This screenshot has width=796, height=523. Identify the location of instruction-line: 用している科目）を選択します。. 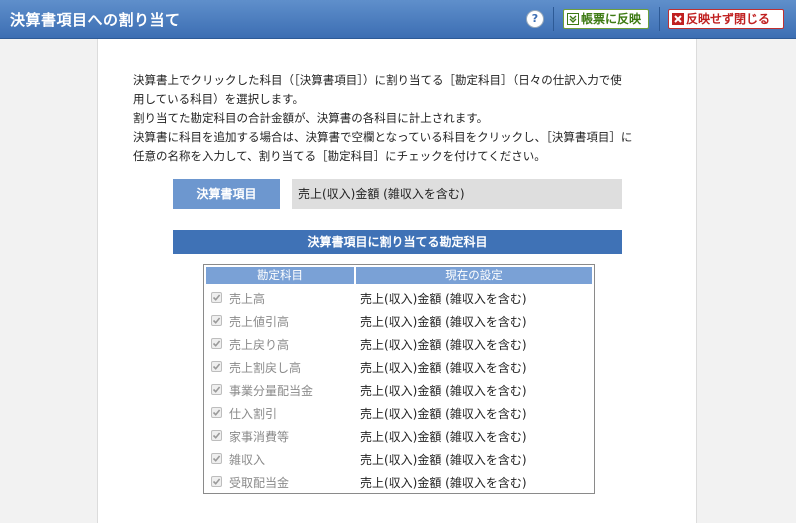
(219, 99).